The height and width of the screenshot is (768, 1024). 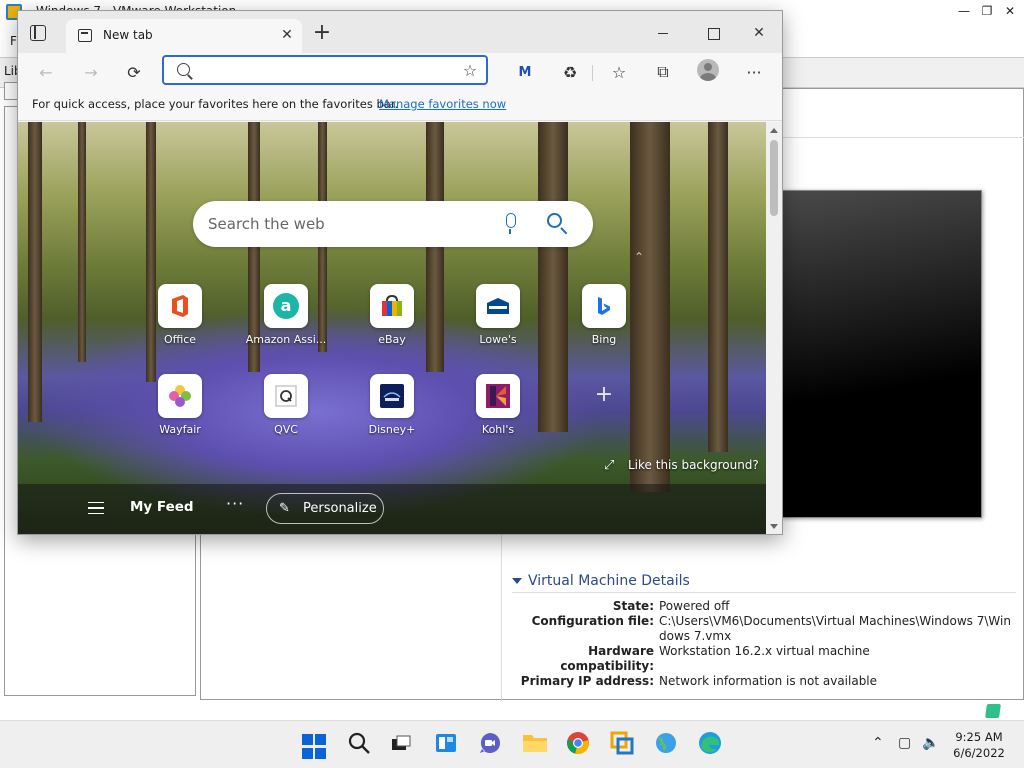 I want to click on ebay-icon-box, so click(x=392, y=306).